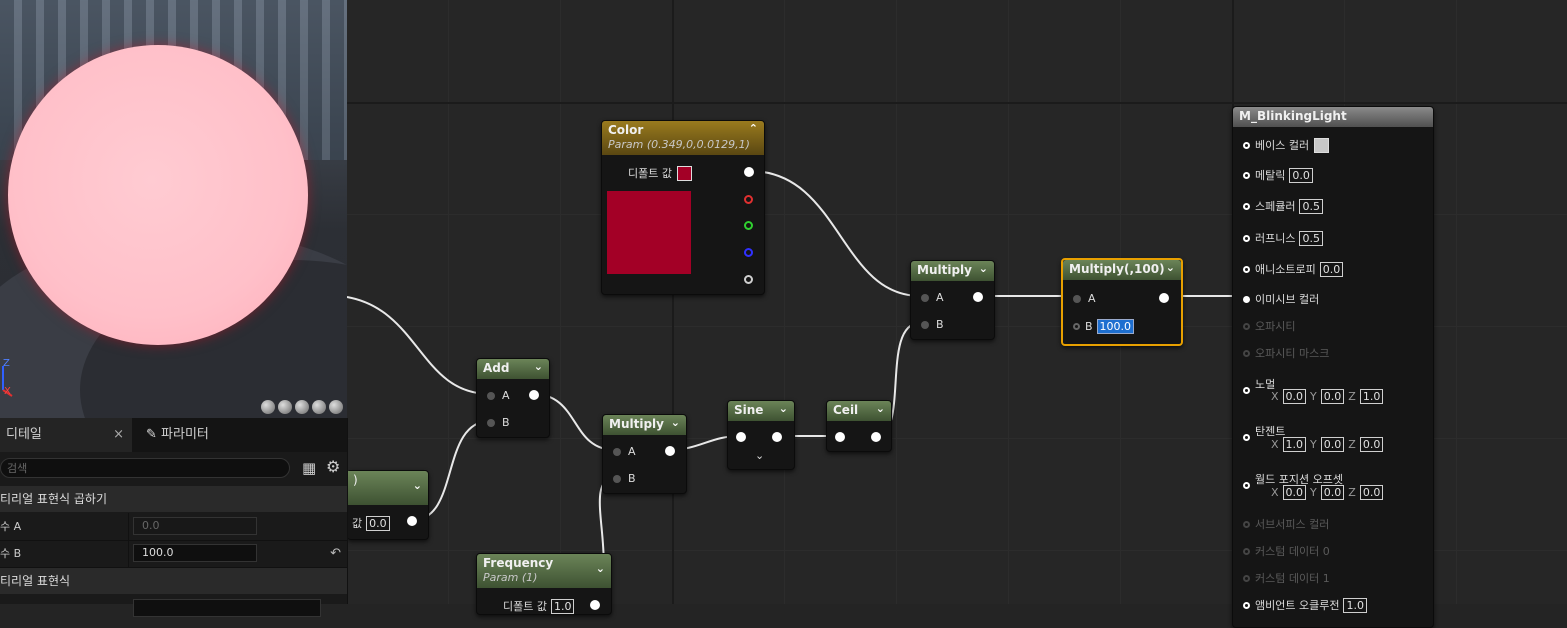 Image resolution: width=1567 pixels, height=628 pixels. What do you see at coordinates (1084, 298) in the screenshot?
I see `multiply3-pin-a: A` at bounding box center [1084, 298].